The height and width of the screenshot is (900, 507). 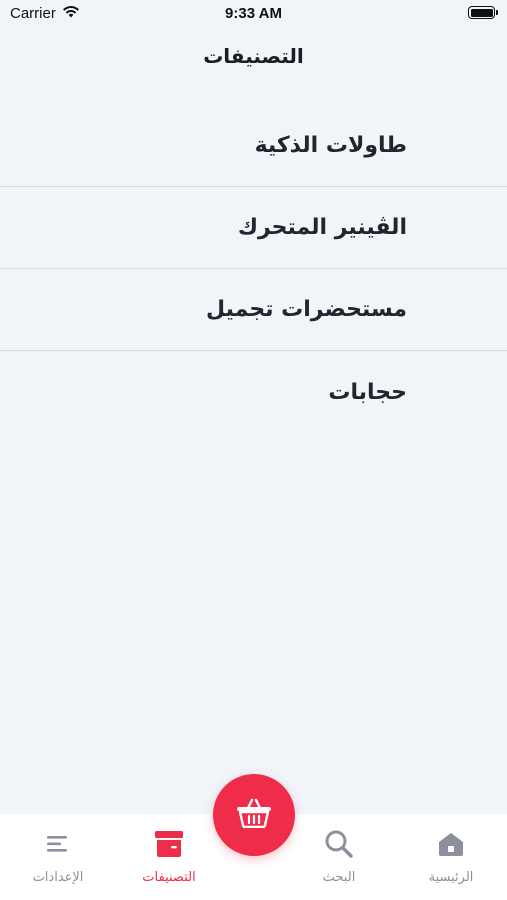 What do you see at coordinates (330, 145) in the screenshot?
I see `category-label: طاولات الذكية` at bounding box center [330, 145].